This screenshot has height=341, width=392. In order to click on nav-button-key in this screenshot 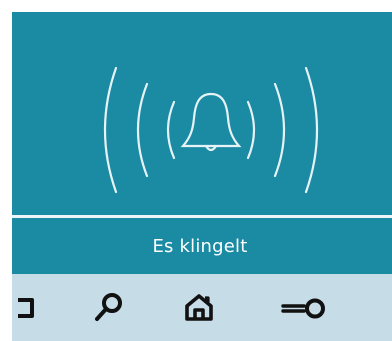, I will do `click(304, 307)`.